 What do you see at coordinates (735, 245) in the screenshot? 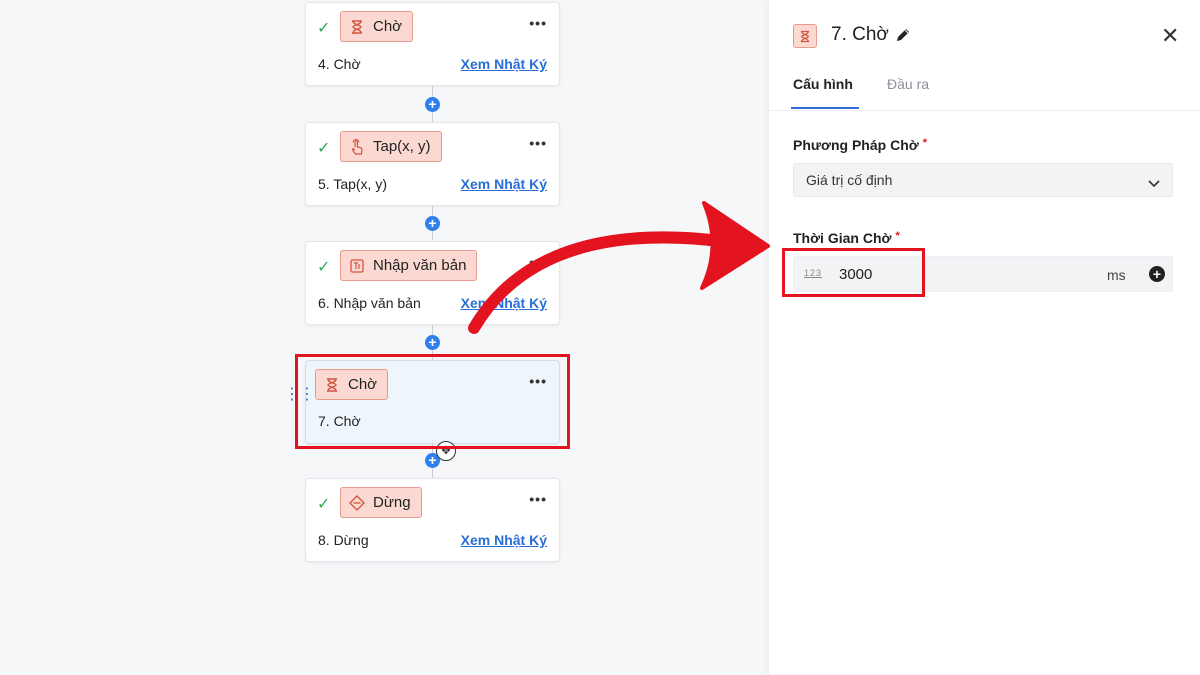
I see `arrow-head` at bounding box center [735, 245].